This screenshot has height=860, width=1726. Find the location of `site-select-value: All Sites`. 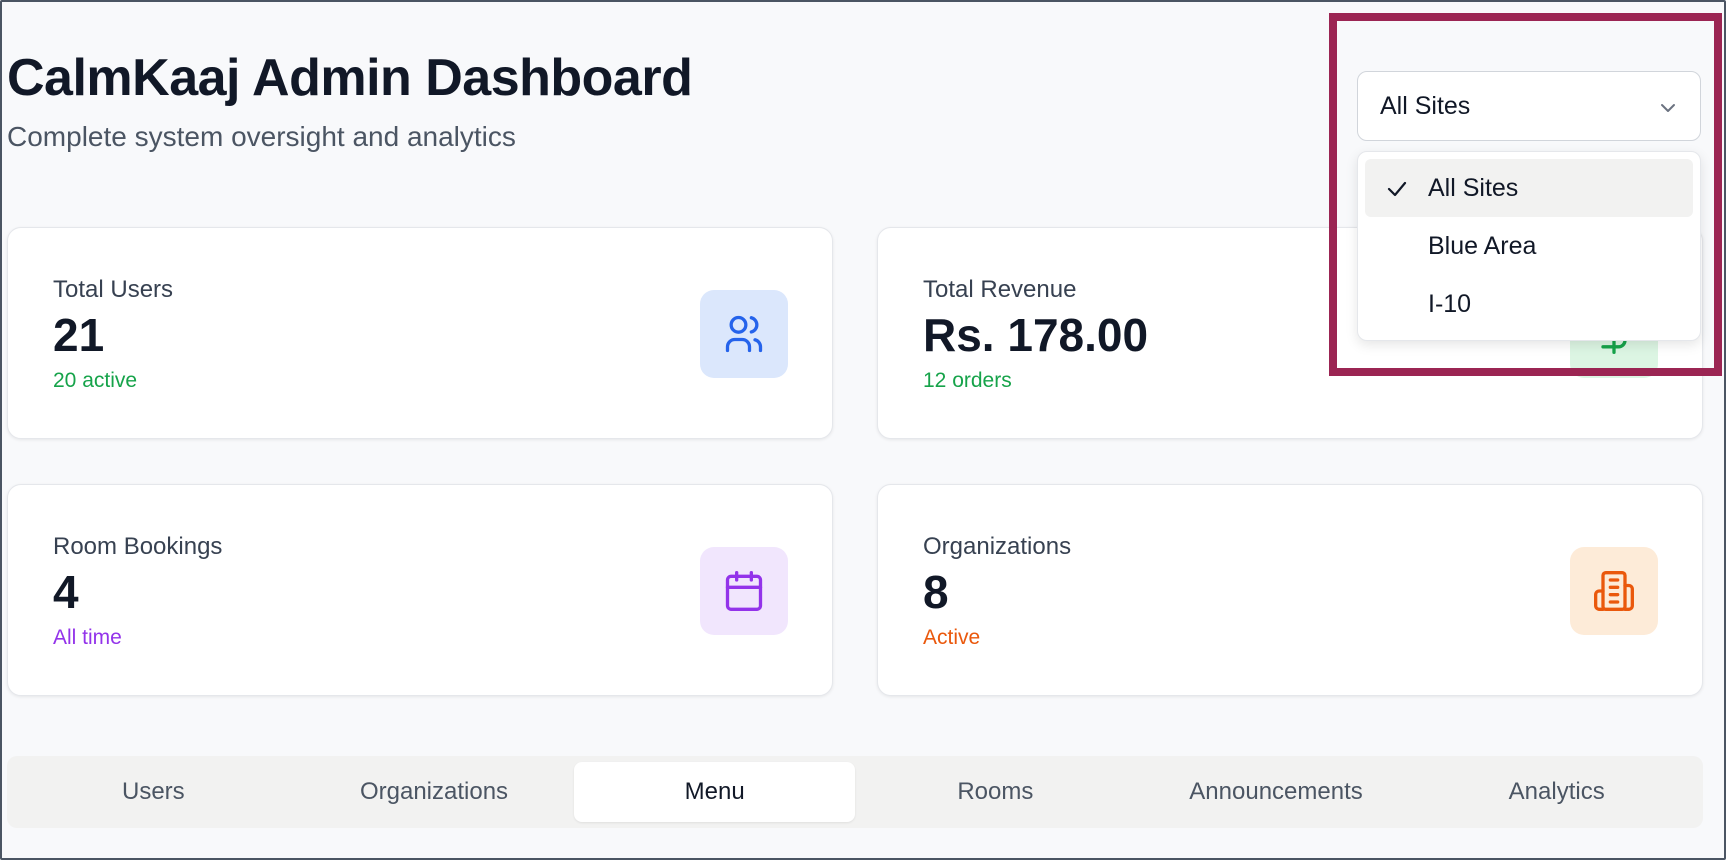

site-select-value: All Sites is located at coordinates (1425, 105).